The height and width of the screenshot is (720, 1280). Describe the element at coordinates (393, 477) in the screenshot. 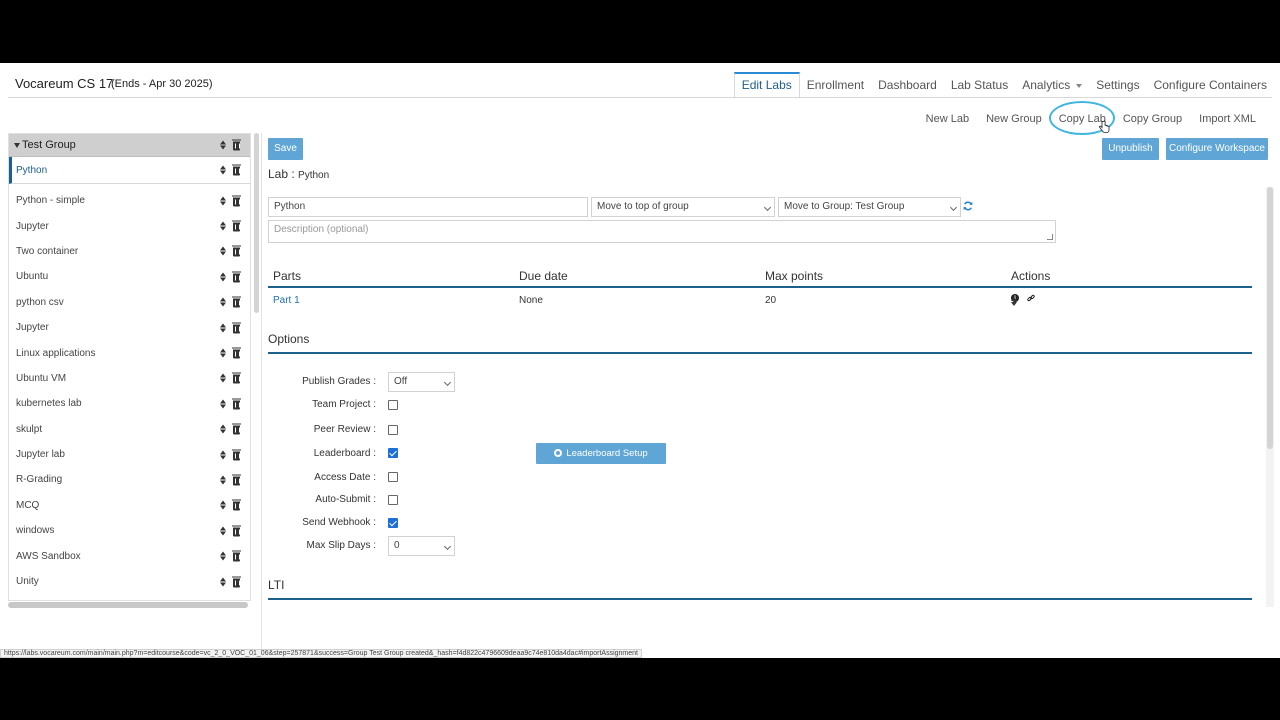

I see `access-date-checkbox` at that location.